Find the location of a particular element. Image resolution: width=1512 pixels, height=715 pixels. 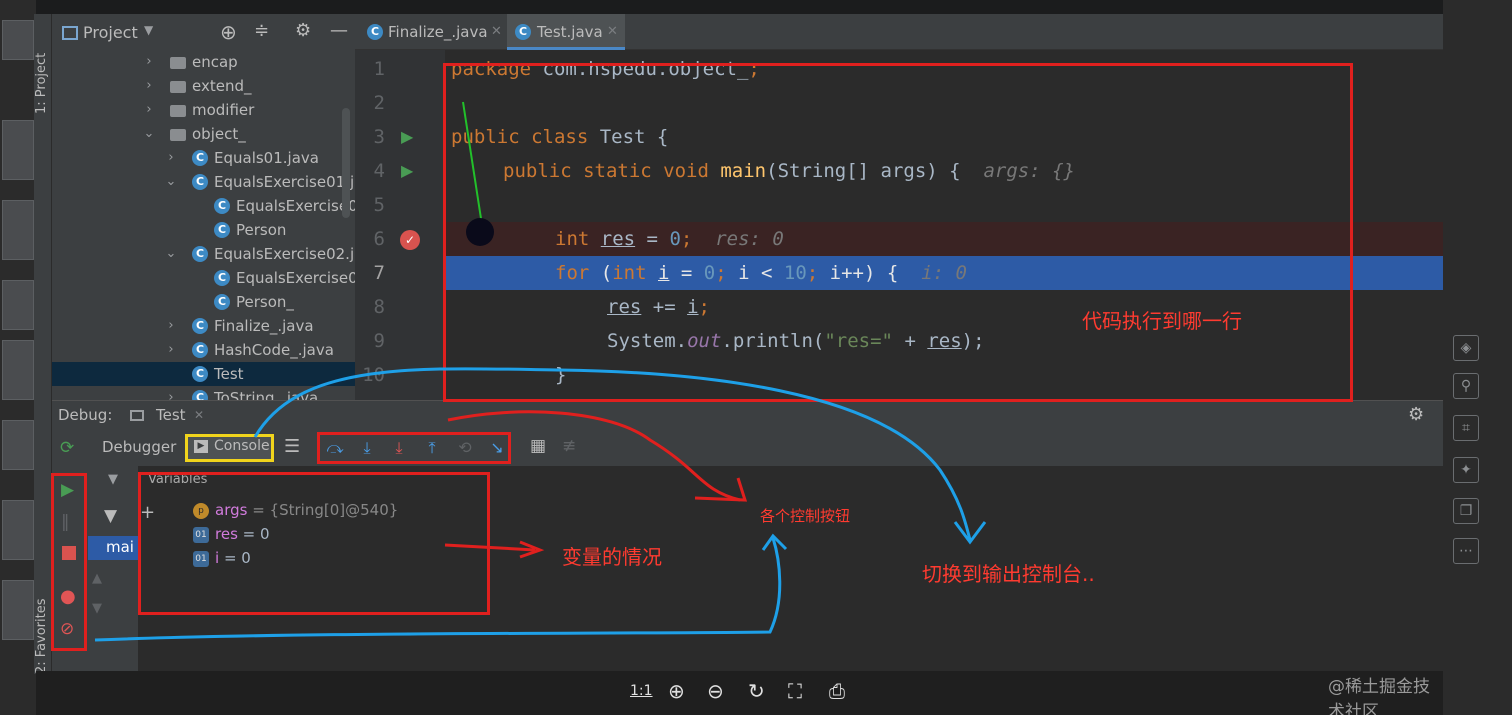

annotation-buttons-note: 各个控制按钮 is located at coordinates (805, 516).